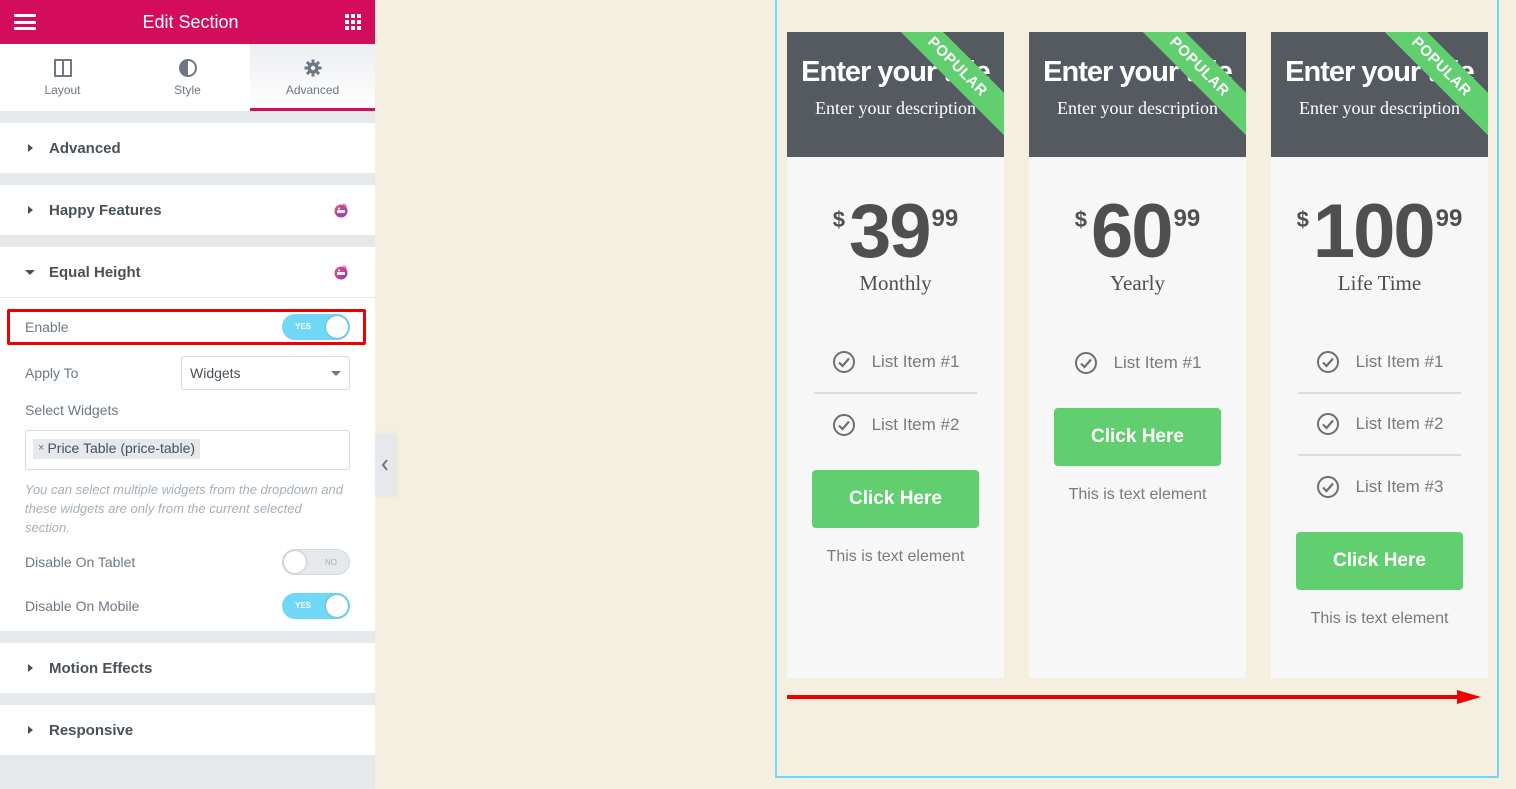 The image size is (1516, 789). What do you see at coordinates (312, 89) in the screenshot?
I see `tab-label: Advanced` at bounding box center [312, 89].